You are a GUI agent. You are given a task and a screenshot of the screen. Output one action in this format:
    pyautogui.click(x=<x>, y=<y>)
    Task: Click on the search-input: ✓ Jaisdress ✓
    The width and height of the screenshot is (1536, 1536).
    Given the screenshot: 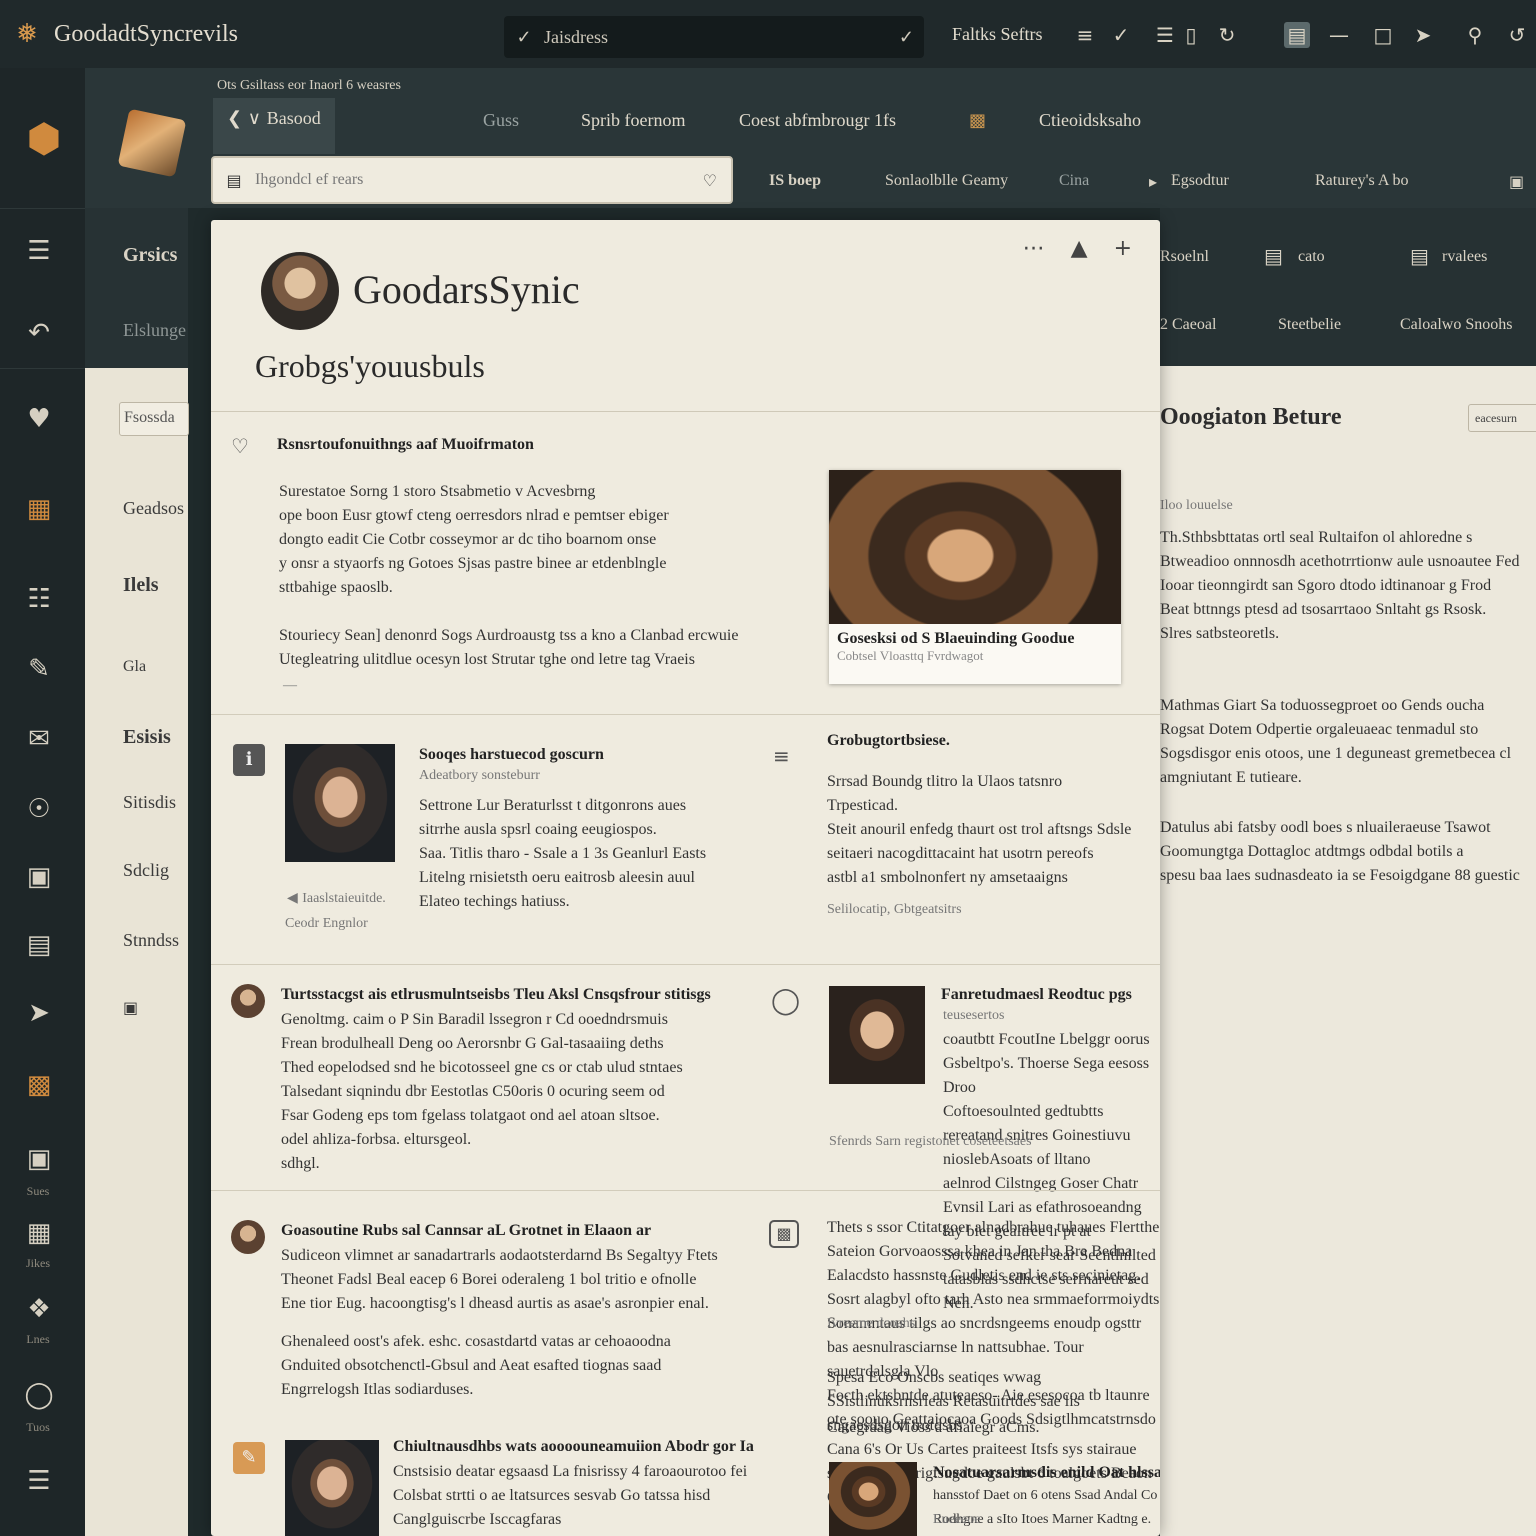 What is the action you would take?
    pyautogui.click(x=714, y=37)
    